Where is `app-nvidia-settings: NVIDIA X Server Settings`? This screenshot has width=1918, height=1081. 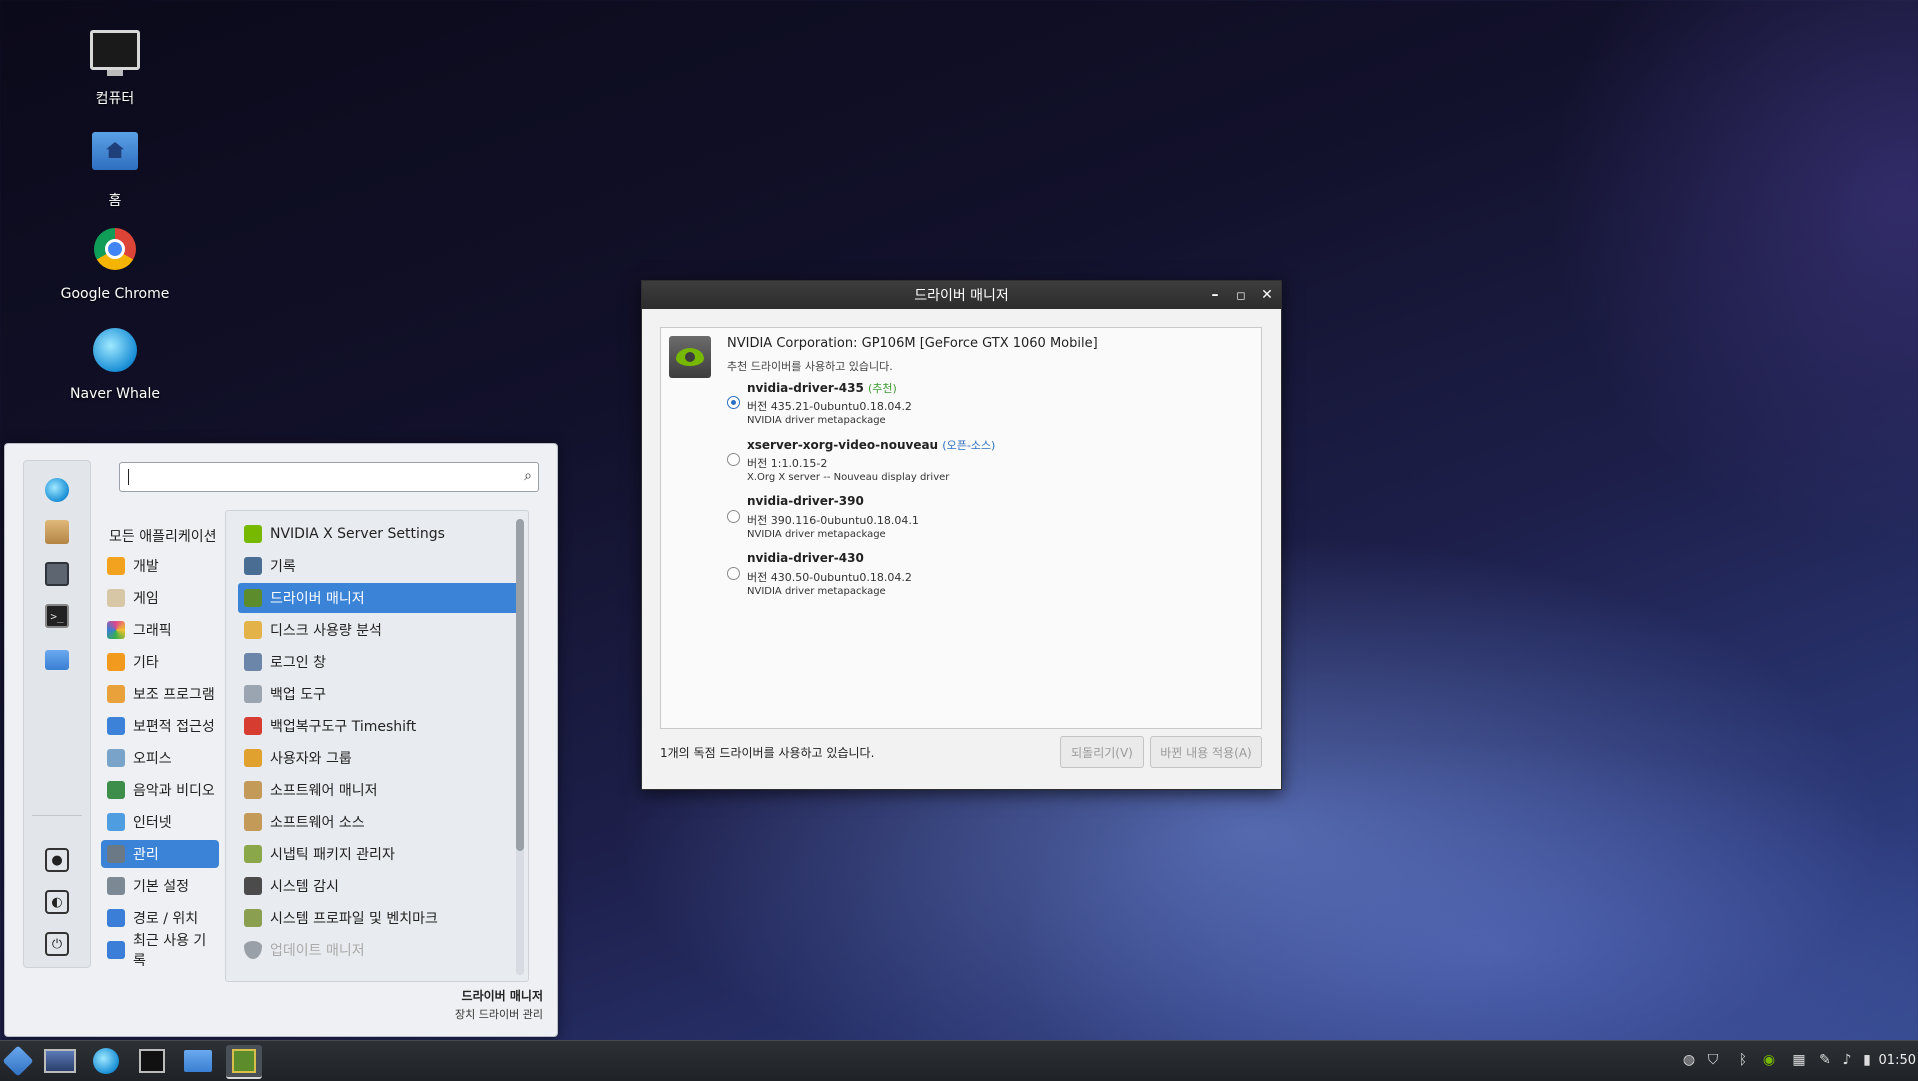
app-nvidia-settings: NVIDIA X Server Settings is located at coordinates (379, 534).